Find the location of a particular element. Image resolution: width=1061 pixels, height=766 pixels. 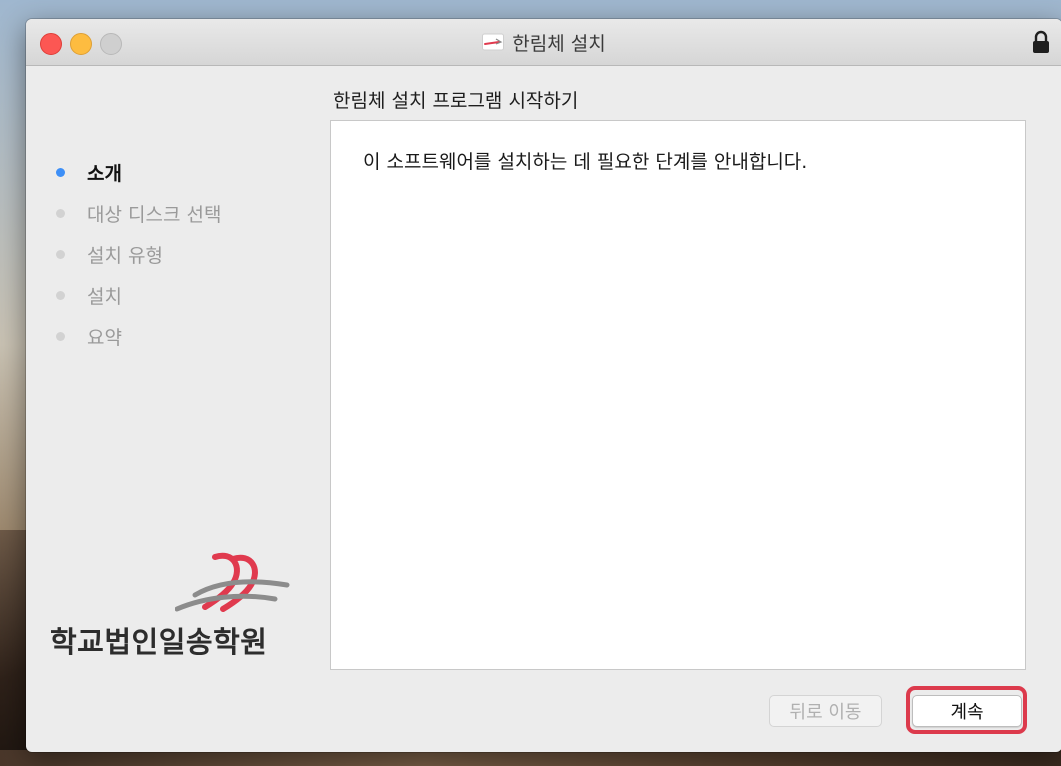

step-installation-type: 설치 유형 is located at coordinates (138, 254).